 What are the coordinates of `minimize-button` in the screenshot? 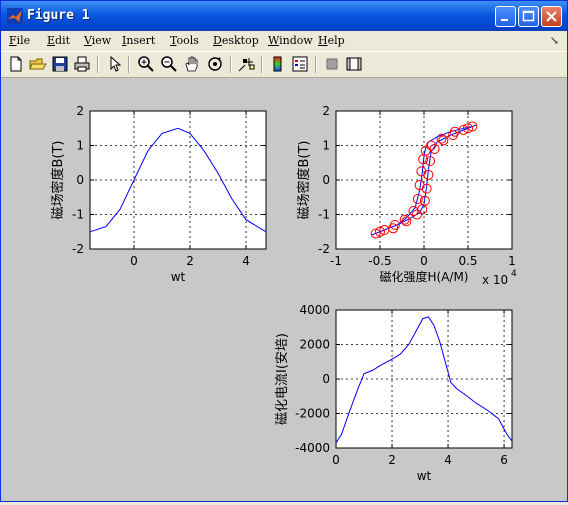 It's located at (505, 16).